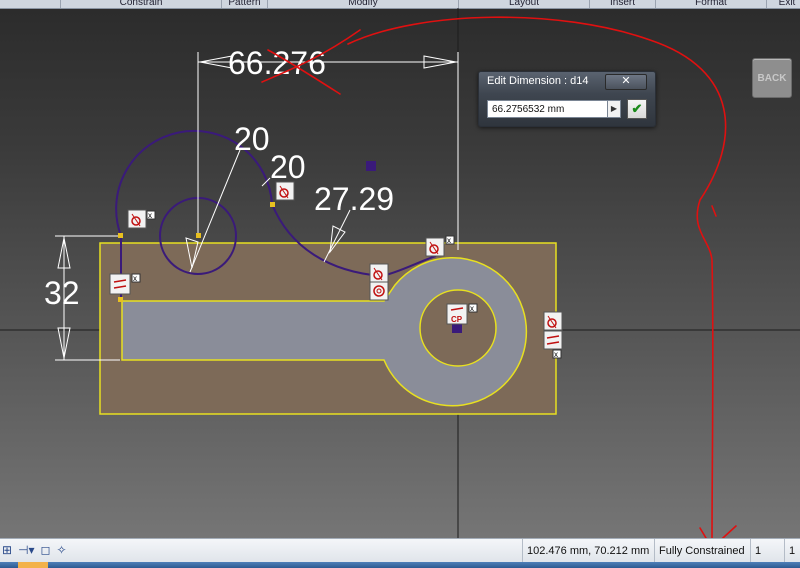 The image size is (800, 568). I want to click on dialog-close-button: ✕, so click(626, 82).